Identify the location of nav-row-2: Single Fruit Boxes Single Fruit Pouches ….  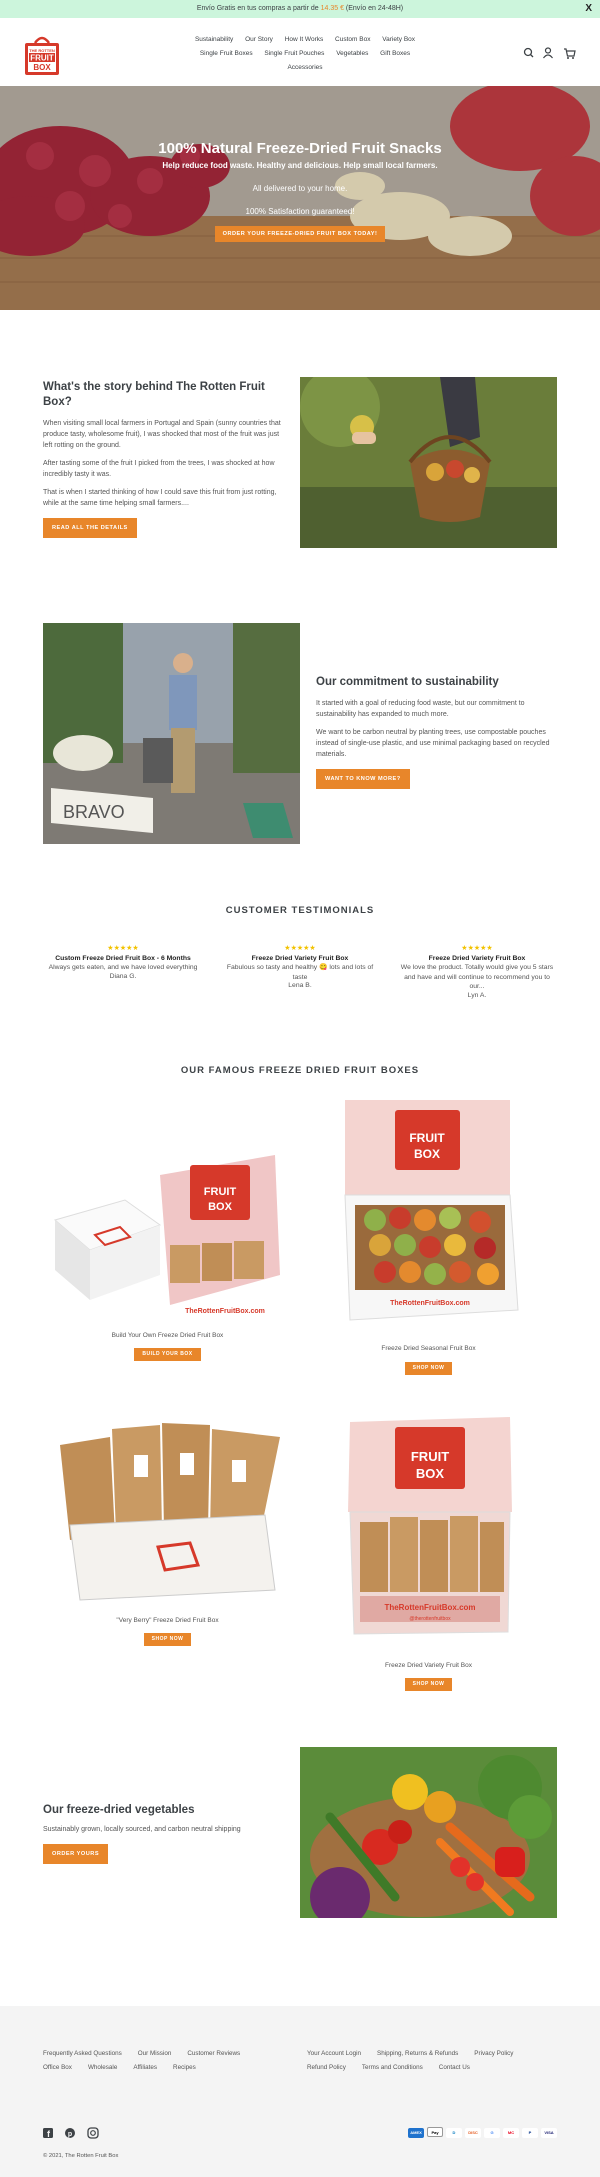
(305, 54).